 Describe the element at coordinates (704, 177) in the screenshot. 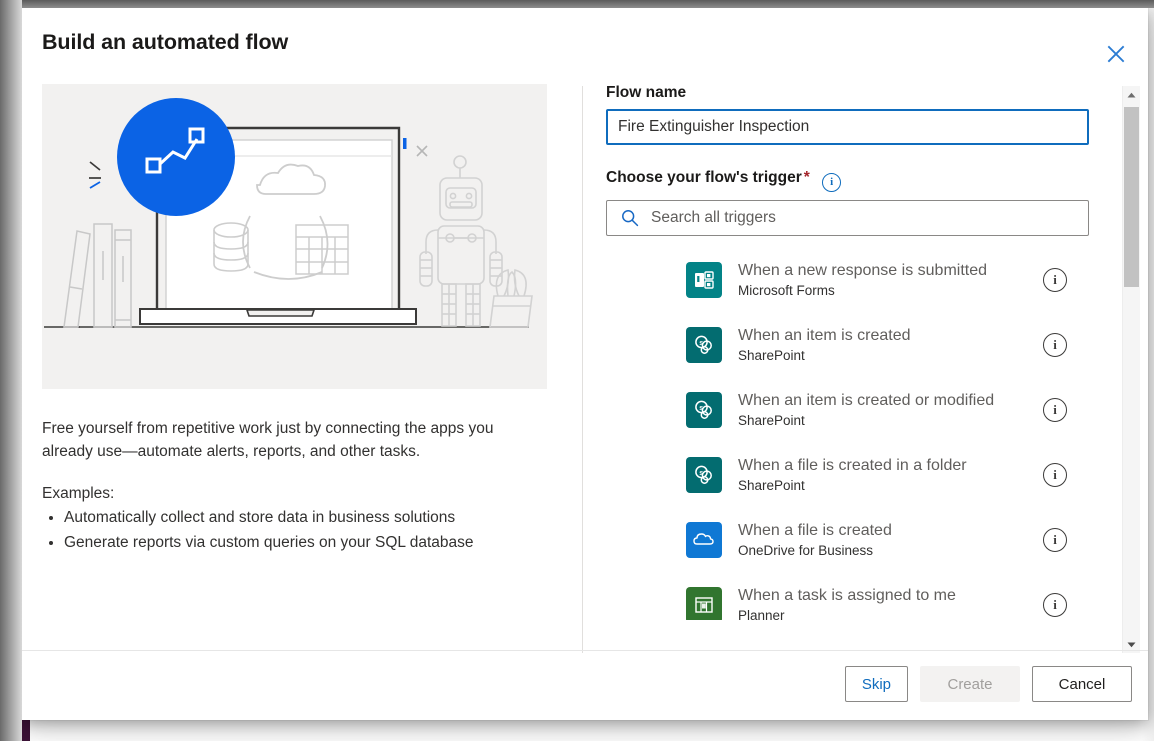

I see `trigger-label-text: Choose your flow's trigger` at that location.